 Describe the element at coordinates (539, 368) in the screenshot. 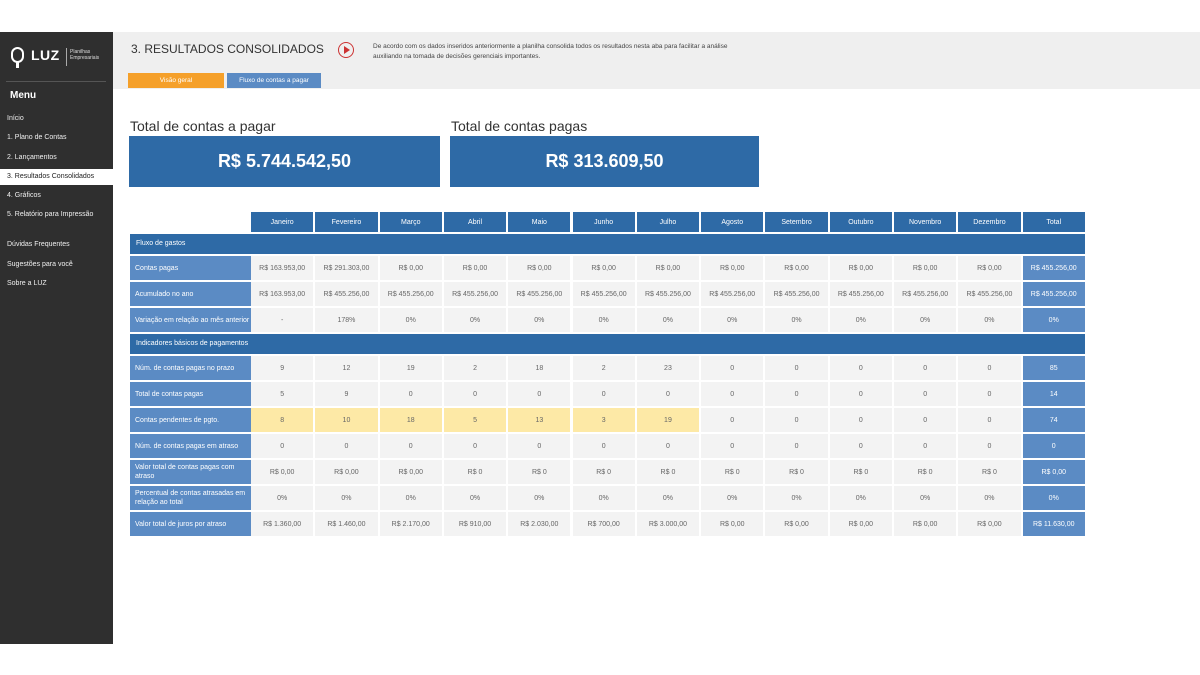

I see `table-cell: 18` at that location.